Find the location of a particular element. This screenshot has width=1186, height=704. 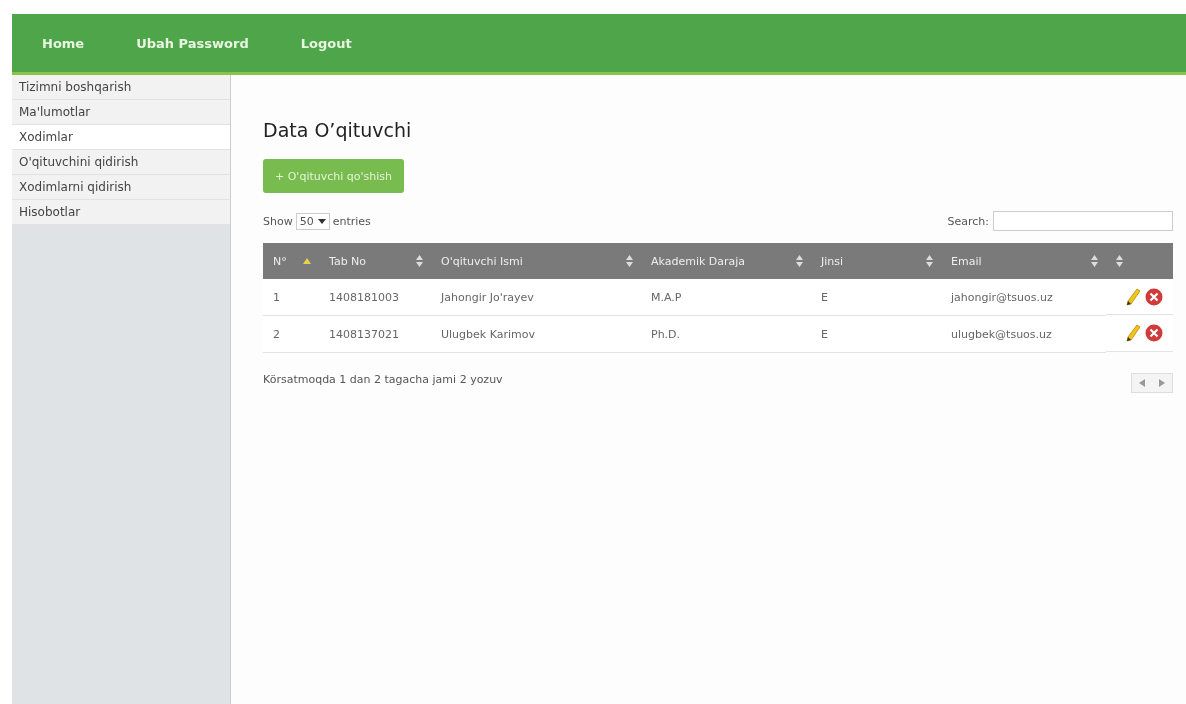

entries-select: 50 is located at coordinates (312, 221).